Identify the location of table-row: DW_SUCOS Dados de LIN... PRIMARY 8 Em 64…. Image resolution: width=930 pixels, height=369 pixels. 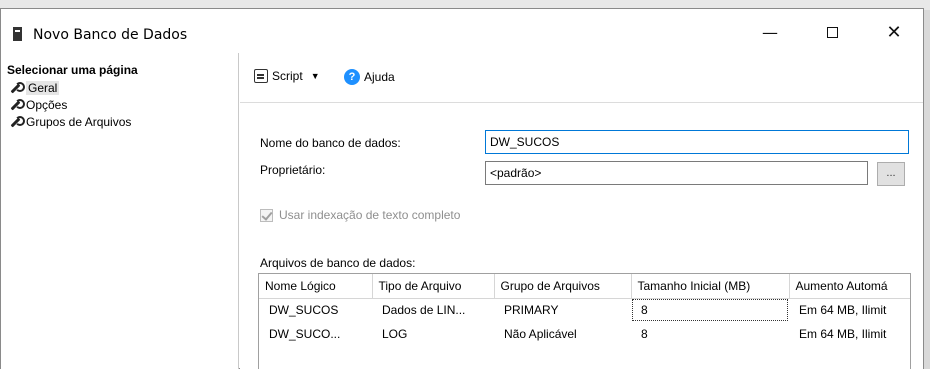
(584, 310).